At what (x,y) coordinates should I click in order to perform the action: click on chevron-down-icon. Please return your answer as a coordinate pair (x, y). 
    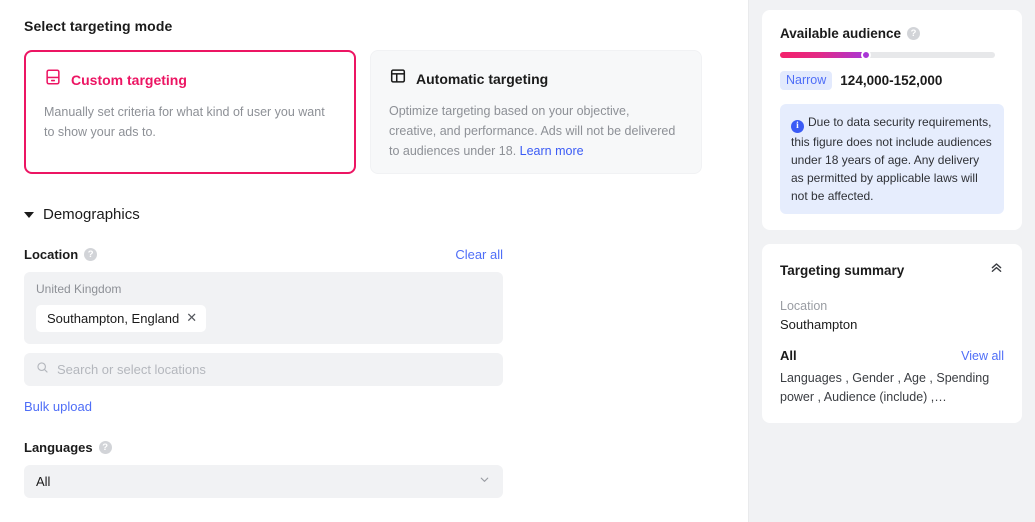
    Looking at the image, I should click on (484, 482).